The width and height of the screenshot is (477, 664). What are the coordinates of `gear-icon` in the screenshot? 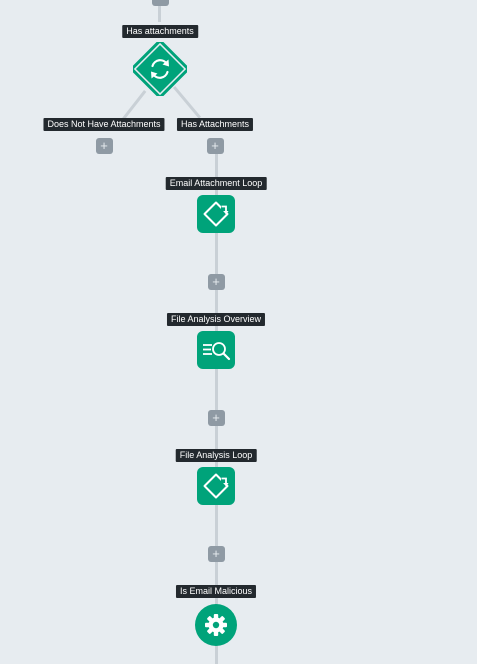 It's located at (216, 625).